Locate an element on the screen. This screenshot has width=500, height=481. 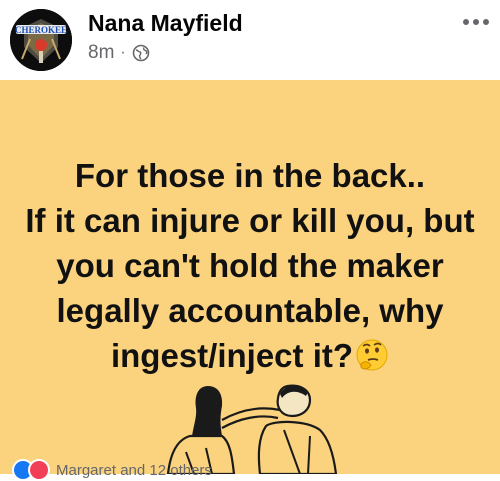
post-text-line-last: ingest/inject it? is located at coordinates (250, 355).